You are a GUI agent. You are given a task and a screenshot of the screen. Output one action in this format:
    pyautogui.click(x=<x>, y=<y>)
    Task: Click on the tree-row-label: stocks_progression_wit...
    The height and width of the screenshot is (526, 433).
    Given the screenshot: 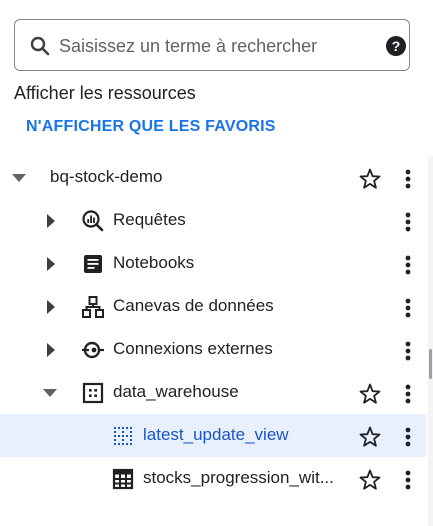 What is the action you would take?
    pyautogui.click(x=238, y=477)
    